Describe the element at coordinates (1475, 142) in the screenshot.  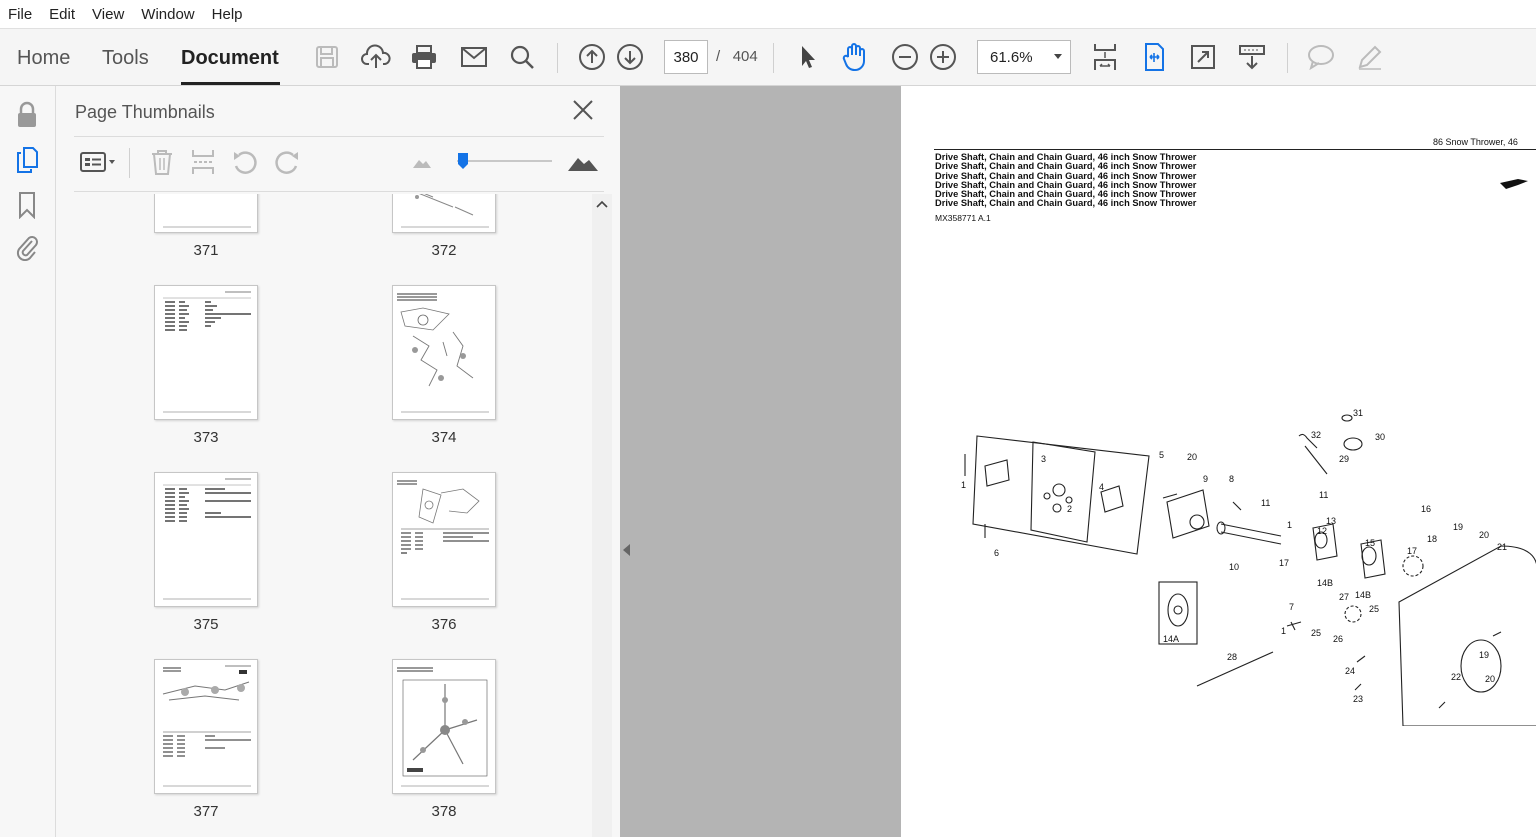
I see `page-header: 86 Snow Thrower, 46` at that location.